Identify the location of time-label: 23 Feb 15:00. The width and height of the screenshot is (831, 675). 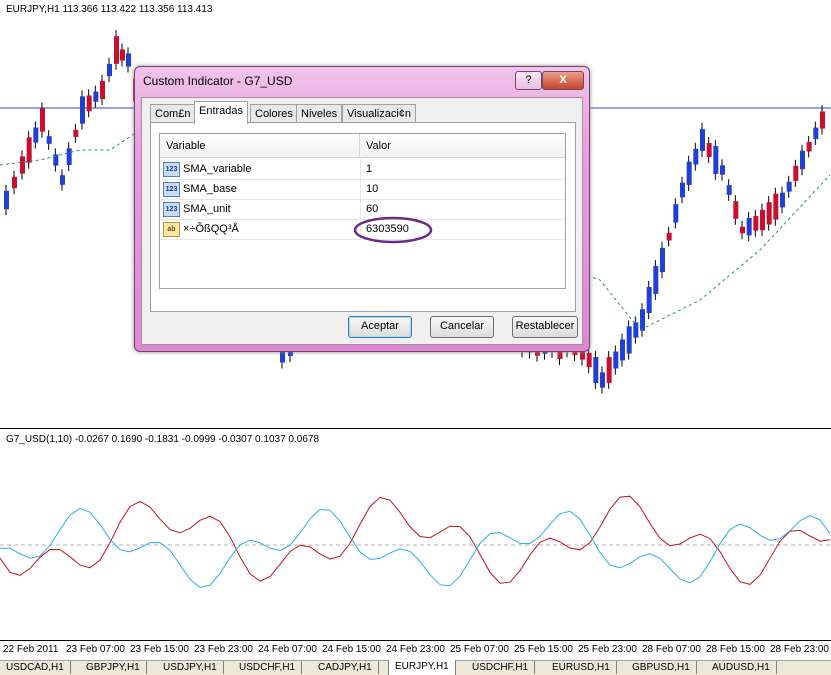
(159, 649).